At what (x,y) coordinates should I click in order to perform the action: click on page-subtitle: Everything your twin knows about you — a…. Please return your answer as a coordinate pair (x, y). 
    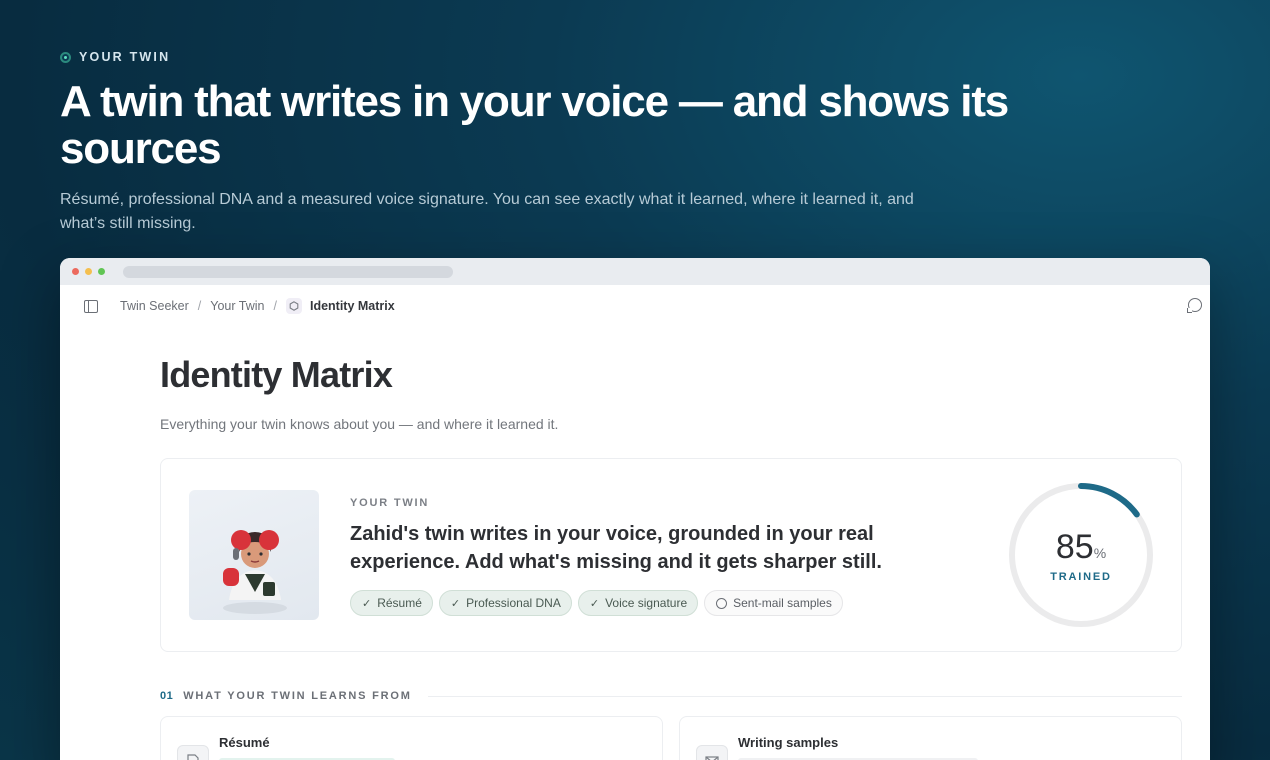
    Looking at the image, I should click on (359, 424).